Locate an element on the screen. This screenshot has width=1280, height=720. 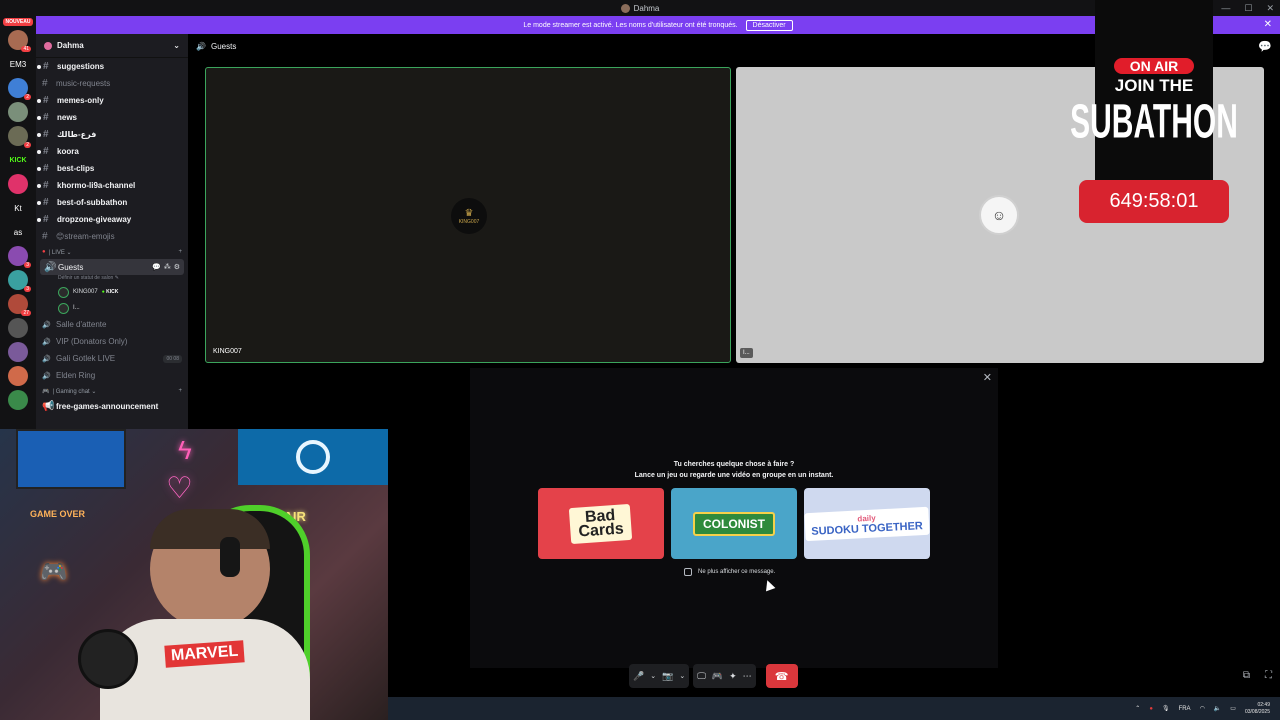
voice-channel: 🔊 Salle d'attente is located at coordinates (112, 324).